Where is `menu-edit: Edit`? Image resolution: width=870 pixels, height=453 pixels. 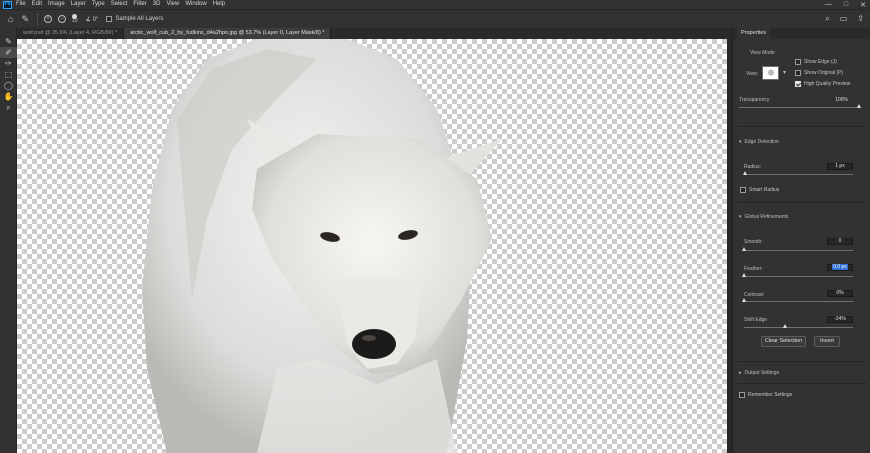
menu-edit: Edit is located at coordinates (37, 4).